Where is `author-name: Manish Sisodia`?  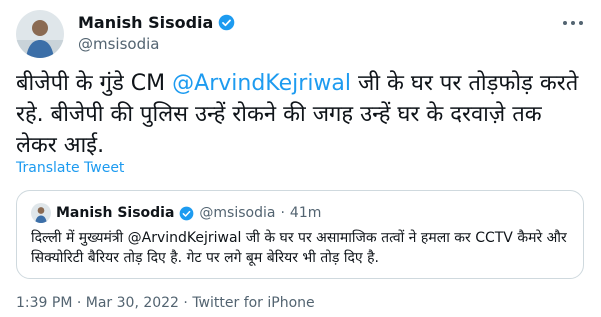 author-name: Manish Sisodia is located at coordinates (145, 22).